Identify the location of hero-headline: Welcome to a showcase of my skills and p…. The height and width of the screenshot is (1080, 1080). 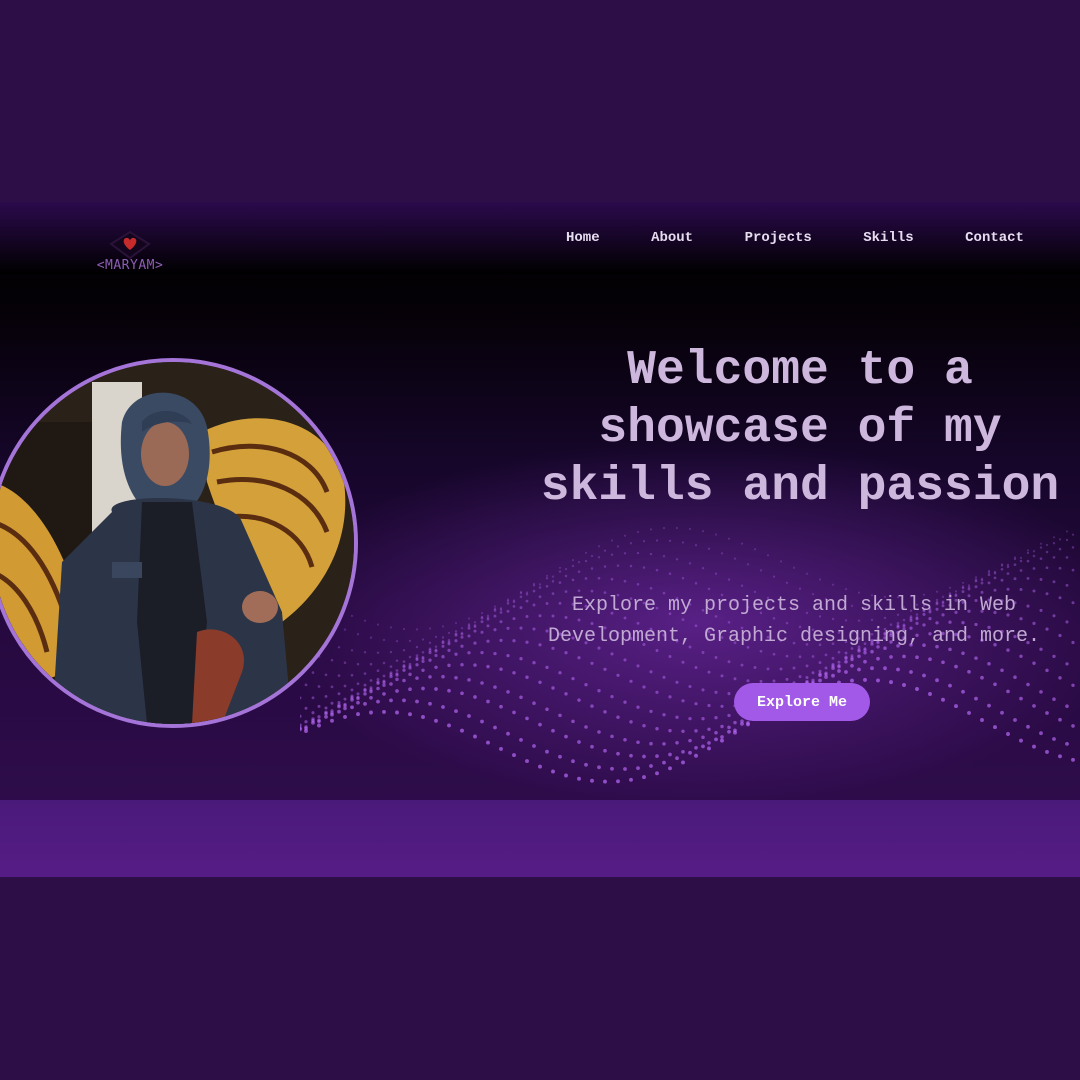
(800, 429).